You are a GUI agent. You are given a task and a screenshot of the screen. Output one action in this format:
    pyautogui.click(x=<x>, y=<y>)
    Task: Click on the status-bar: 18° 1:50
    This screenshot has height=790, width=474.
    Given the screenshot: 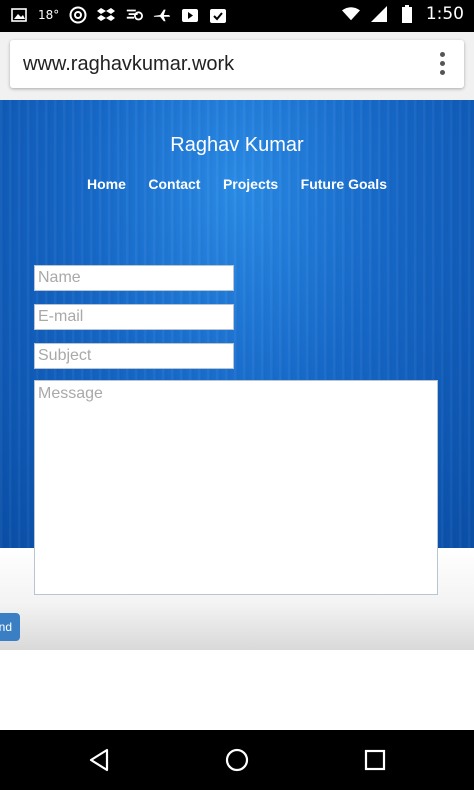 What is the action you would take?
    pyautogui.click(x=237, y=16)
    